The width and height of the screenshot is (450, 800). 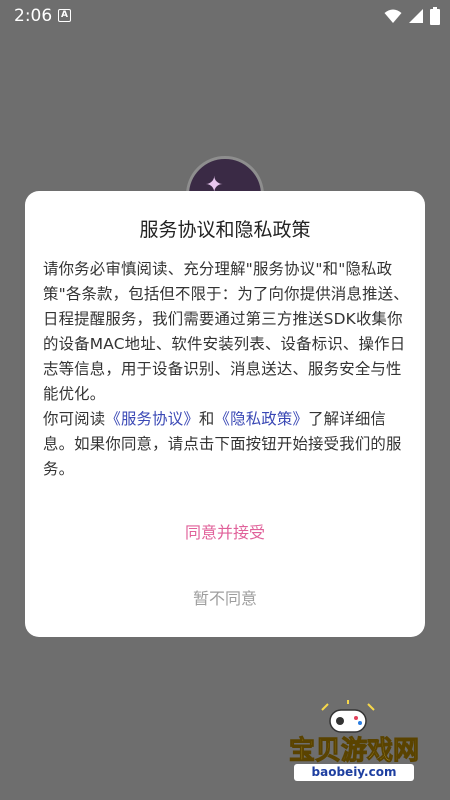 What do you see at coordinates (262, 419) in the screenshot?
I see `privacy-policy-link: 《隐私政策》` at bounding box center [262, 419].